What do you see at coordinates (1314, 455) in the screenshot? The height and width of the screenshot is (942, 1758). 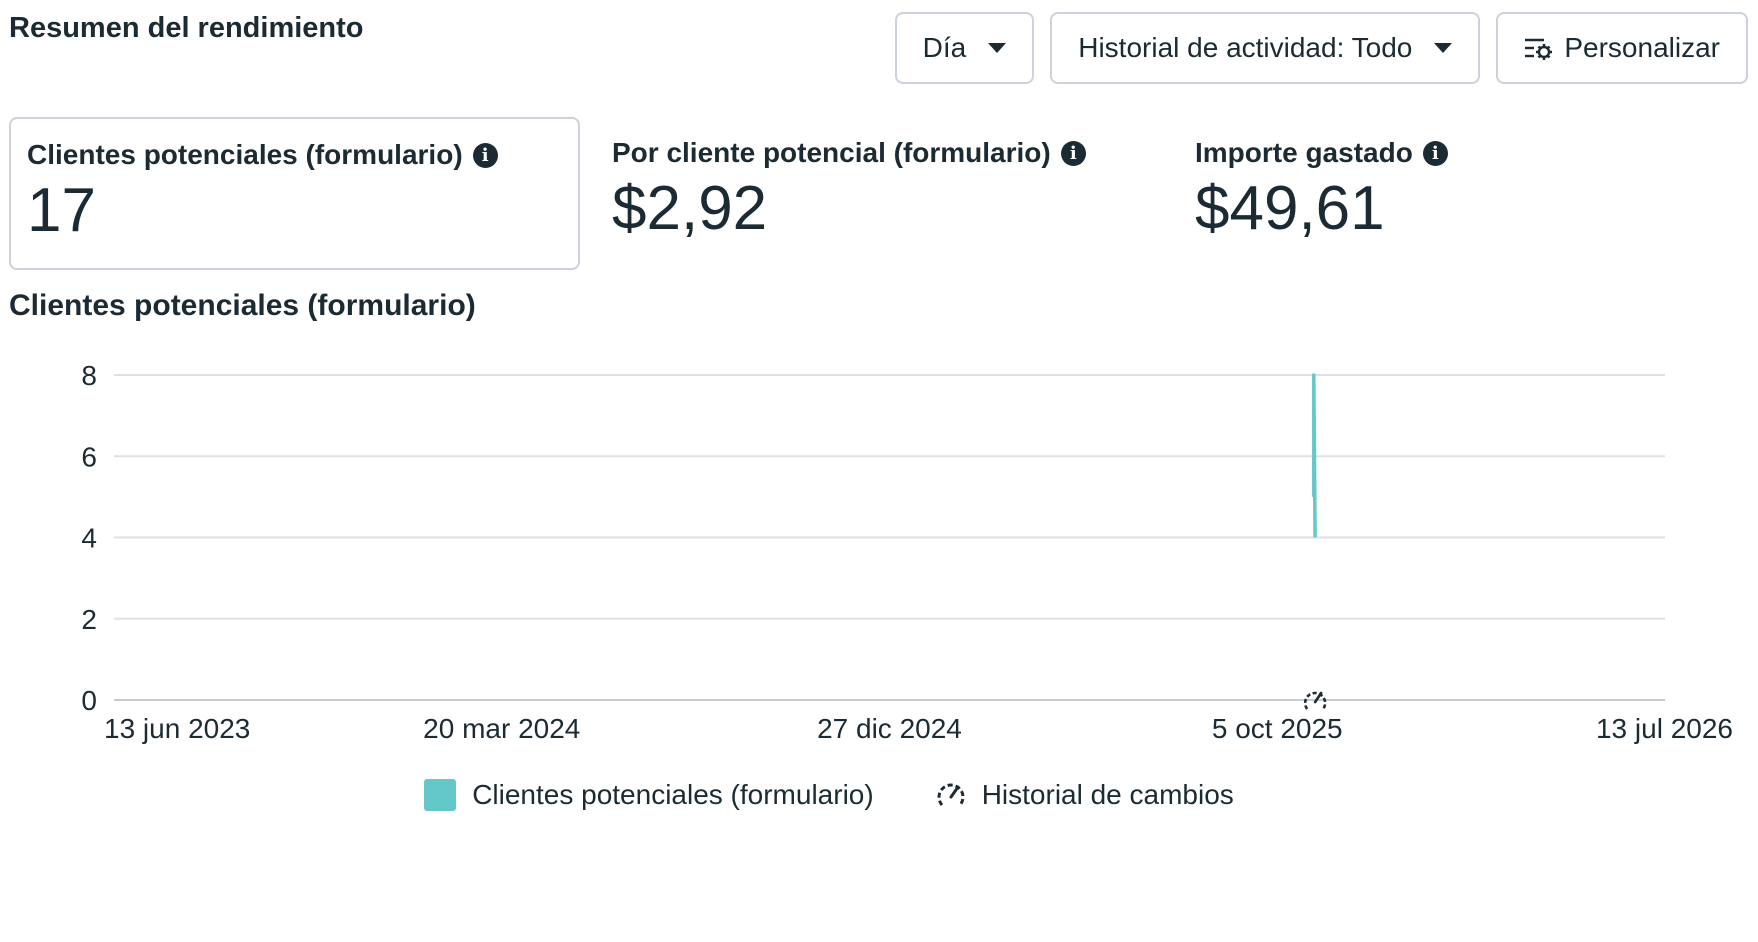 I see `series-line` at bounding box center [1314, 455].